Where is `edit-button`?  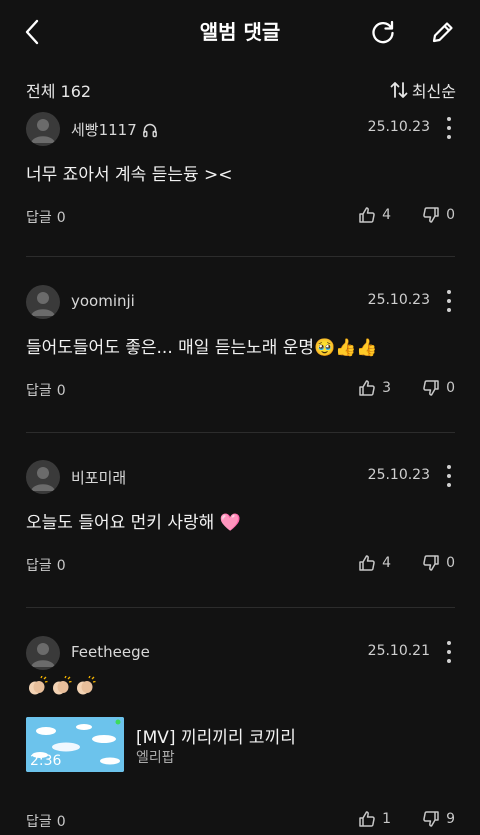
edit-button is located at coordinates (443, 32).